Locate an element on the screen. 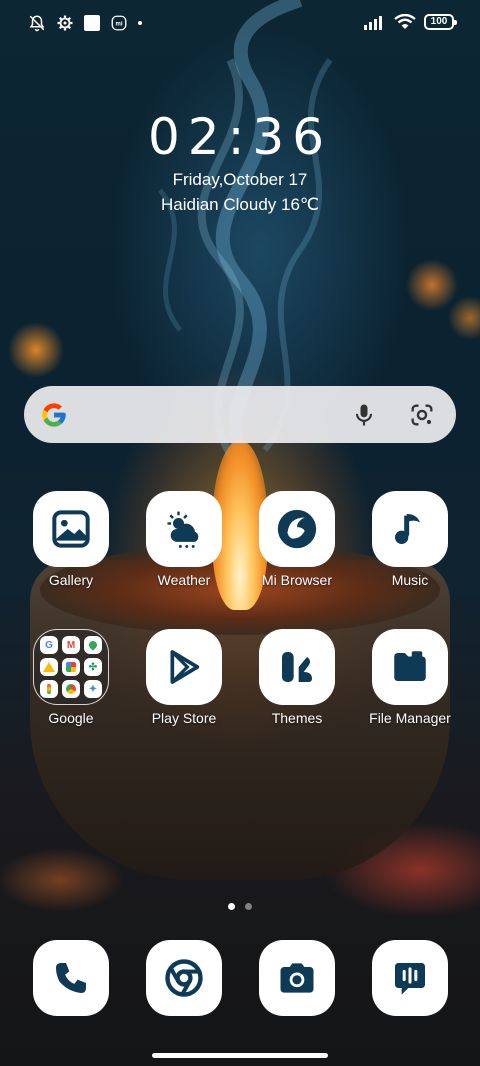 Image resolution: width=480 pixels, height=1066 pixels. settings-gear-icon is located at coordinates (65, 23).